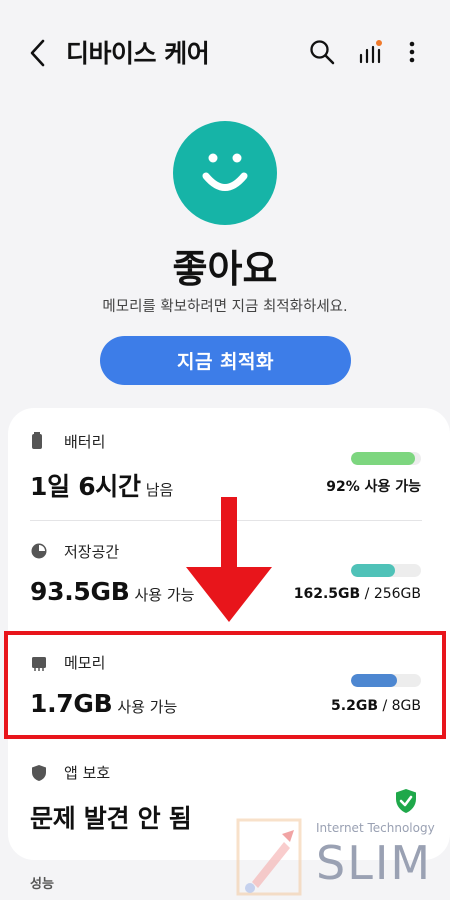 Image resolution: width=450 pixels, height=900 pixels. What do you see at coordinates (412, 52) in the screenshot?
I see `more-options-icon` at bounding box center [412, 52].